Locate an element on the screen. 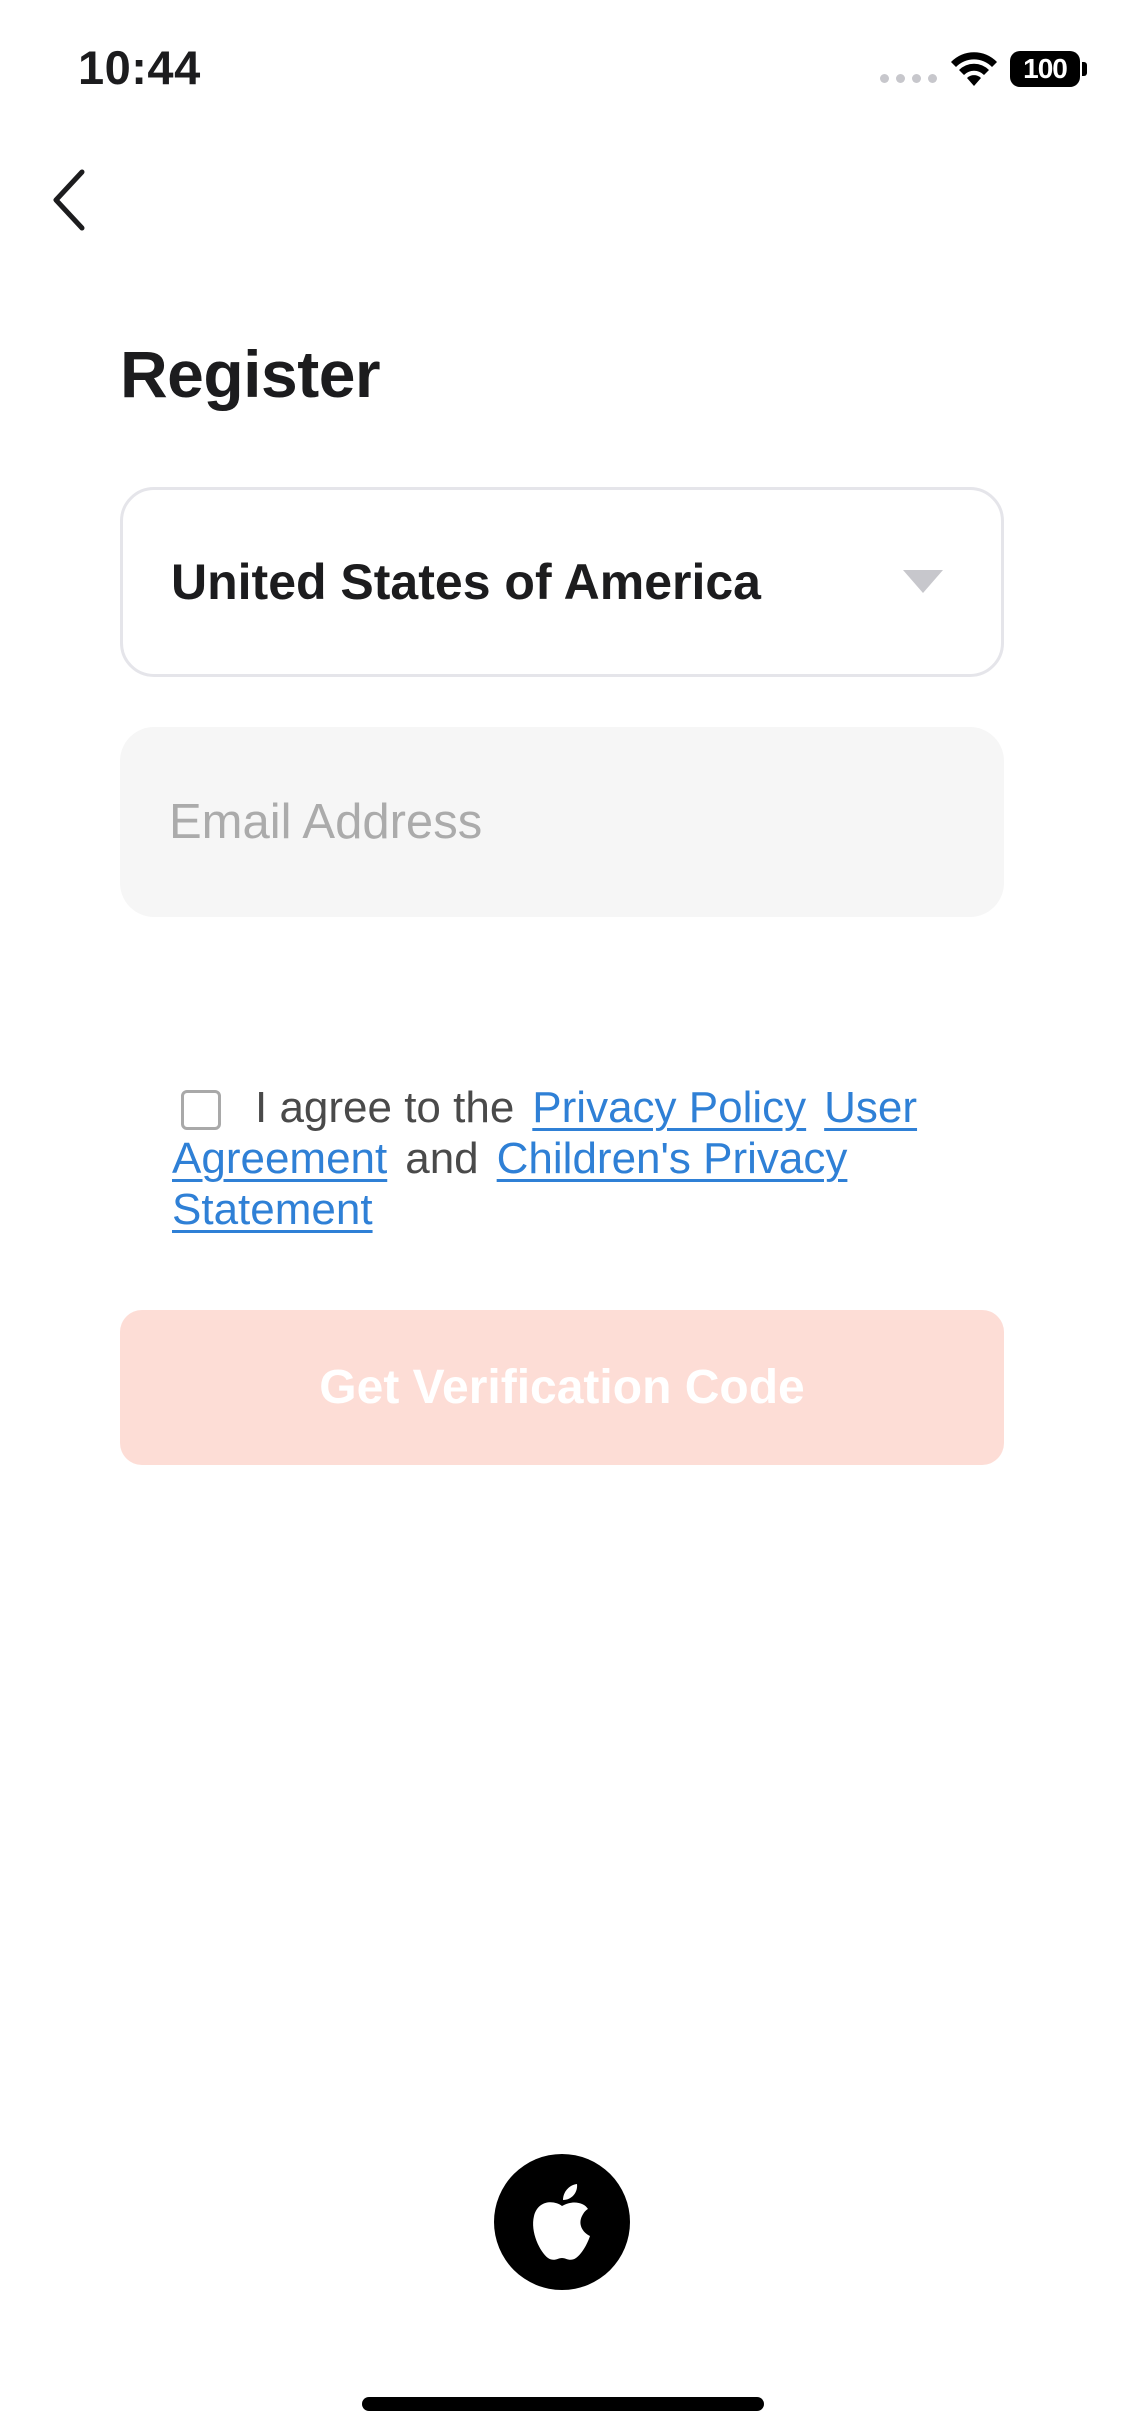 Image resolution: width=1125 pixels, height=2436 pixels. privacy-policy-link: Privacy Policy is located at coordinates (669, 1107).